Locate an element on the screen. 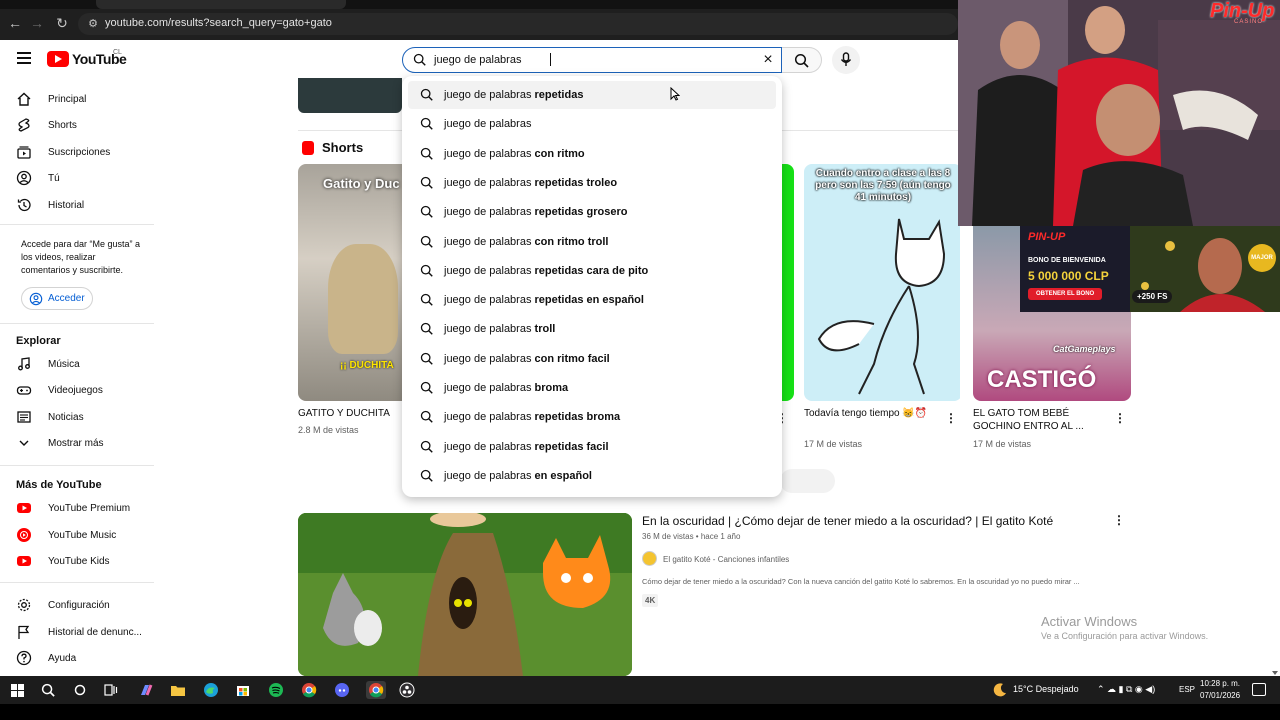 This screenshot has width=1280, height=720. notifications-icon is located at coordinates (1259, 689).